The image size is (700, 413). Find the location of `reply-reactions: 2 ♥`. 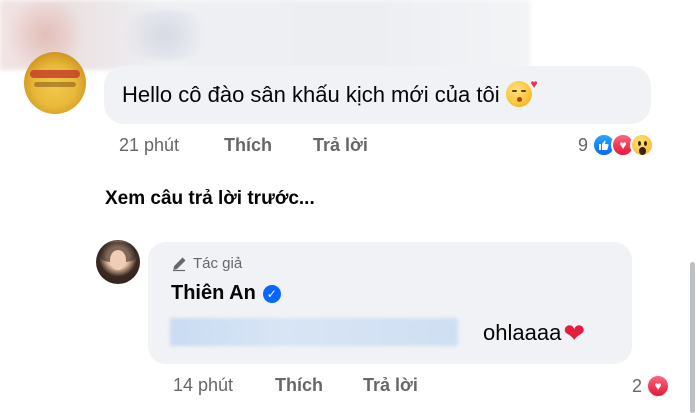

reply-reactions: 2 ♥ is located at coordinates (651, 386).